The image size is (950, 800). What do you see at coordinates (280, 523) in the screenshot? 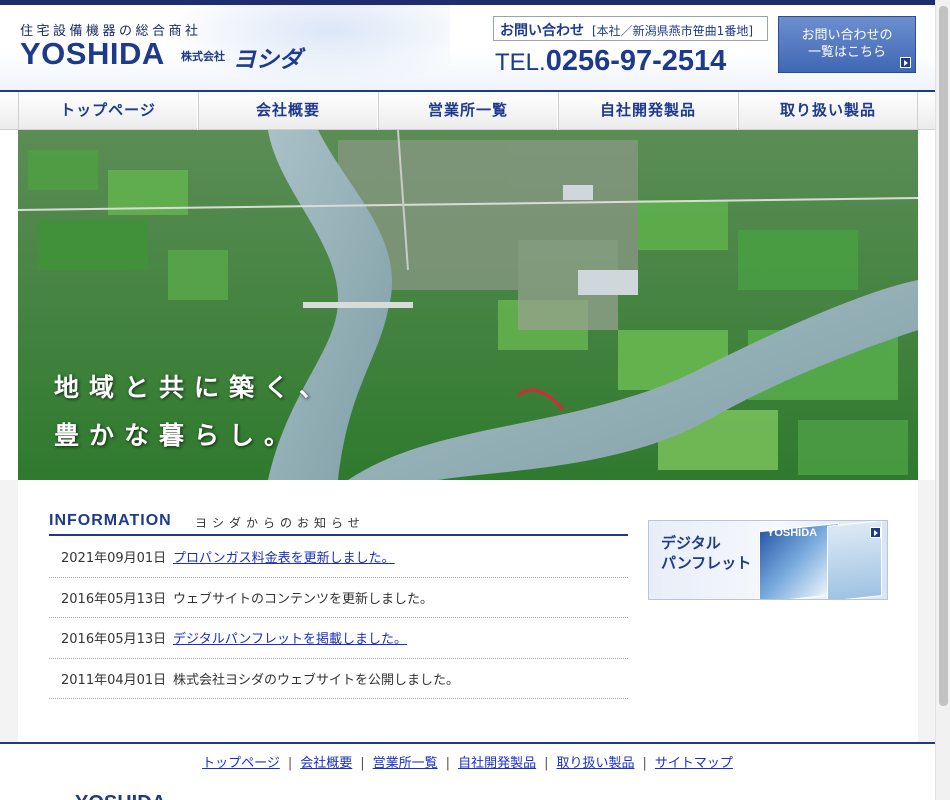
I see `information-subtitle: ヨシダからのお知らせ` at bounding box center [280, 523].